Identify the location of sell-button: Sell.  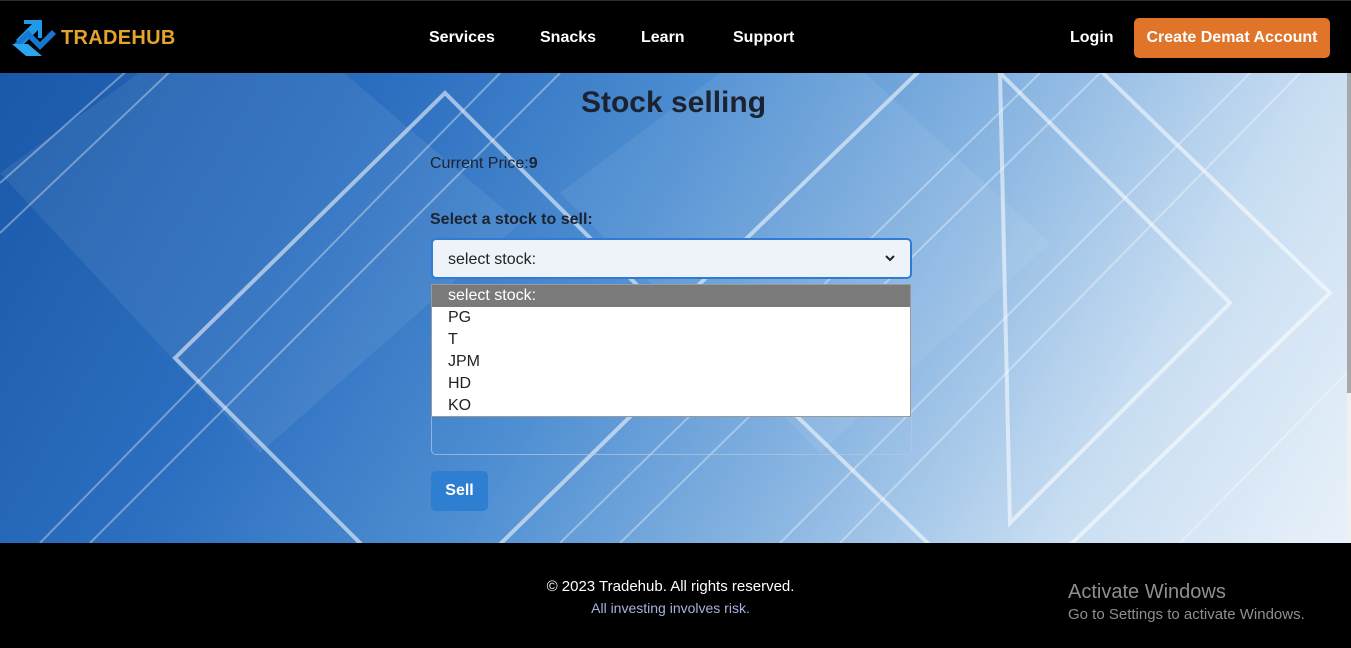
(459, 491).